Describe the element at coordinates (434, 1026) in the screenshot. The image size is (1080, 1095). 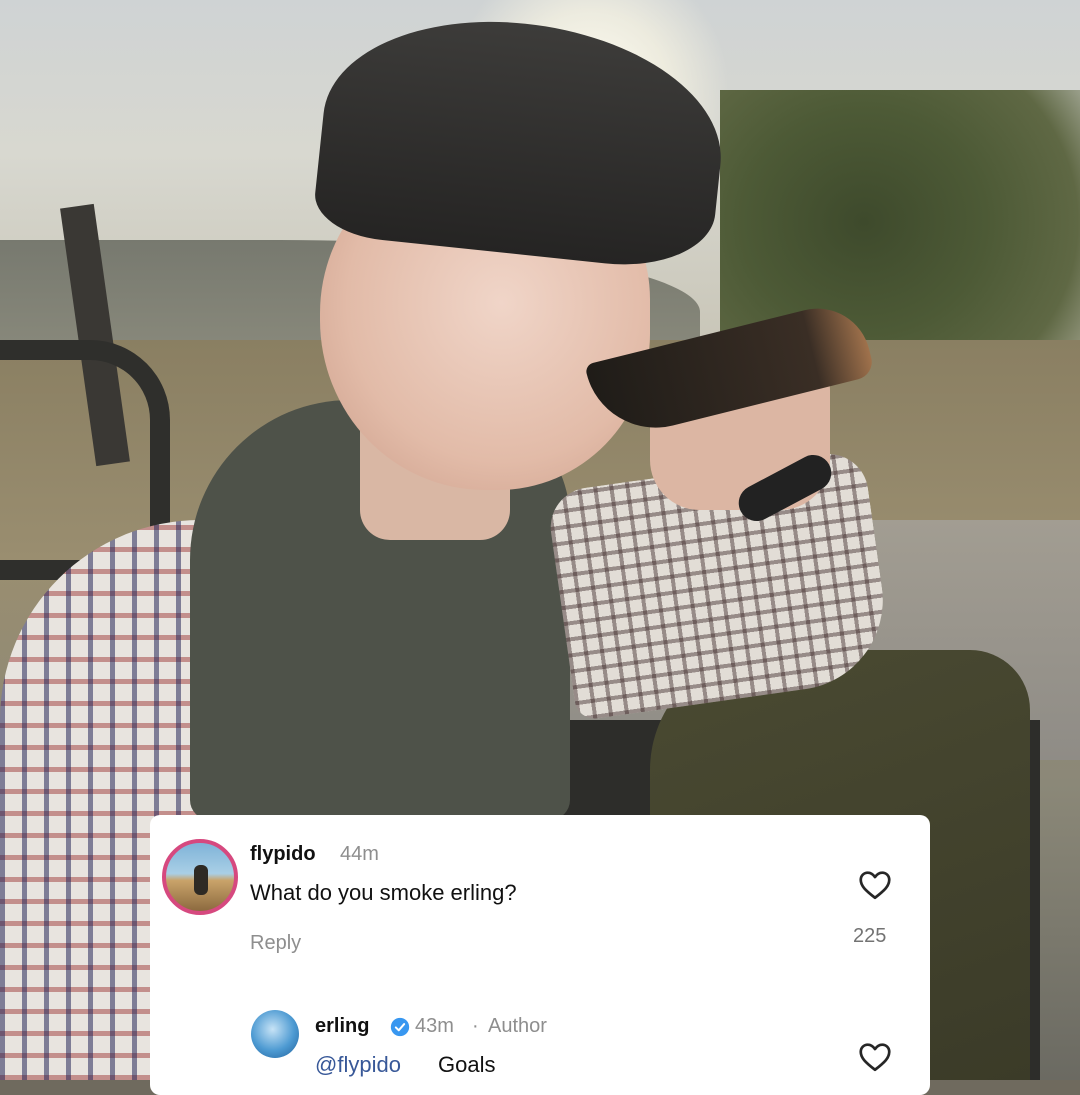
I see `comment-time: 43m` at that location.